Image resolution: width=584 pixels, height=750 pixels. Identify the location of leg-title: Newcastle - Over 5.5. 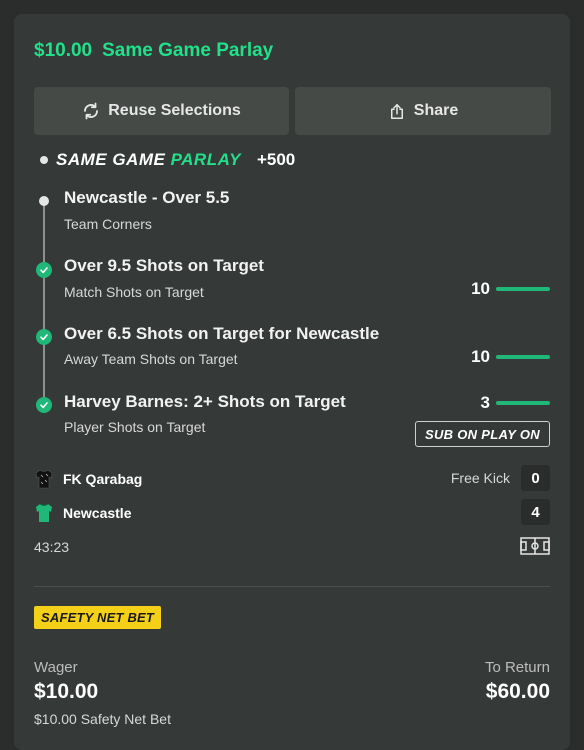
(147, 197).